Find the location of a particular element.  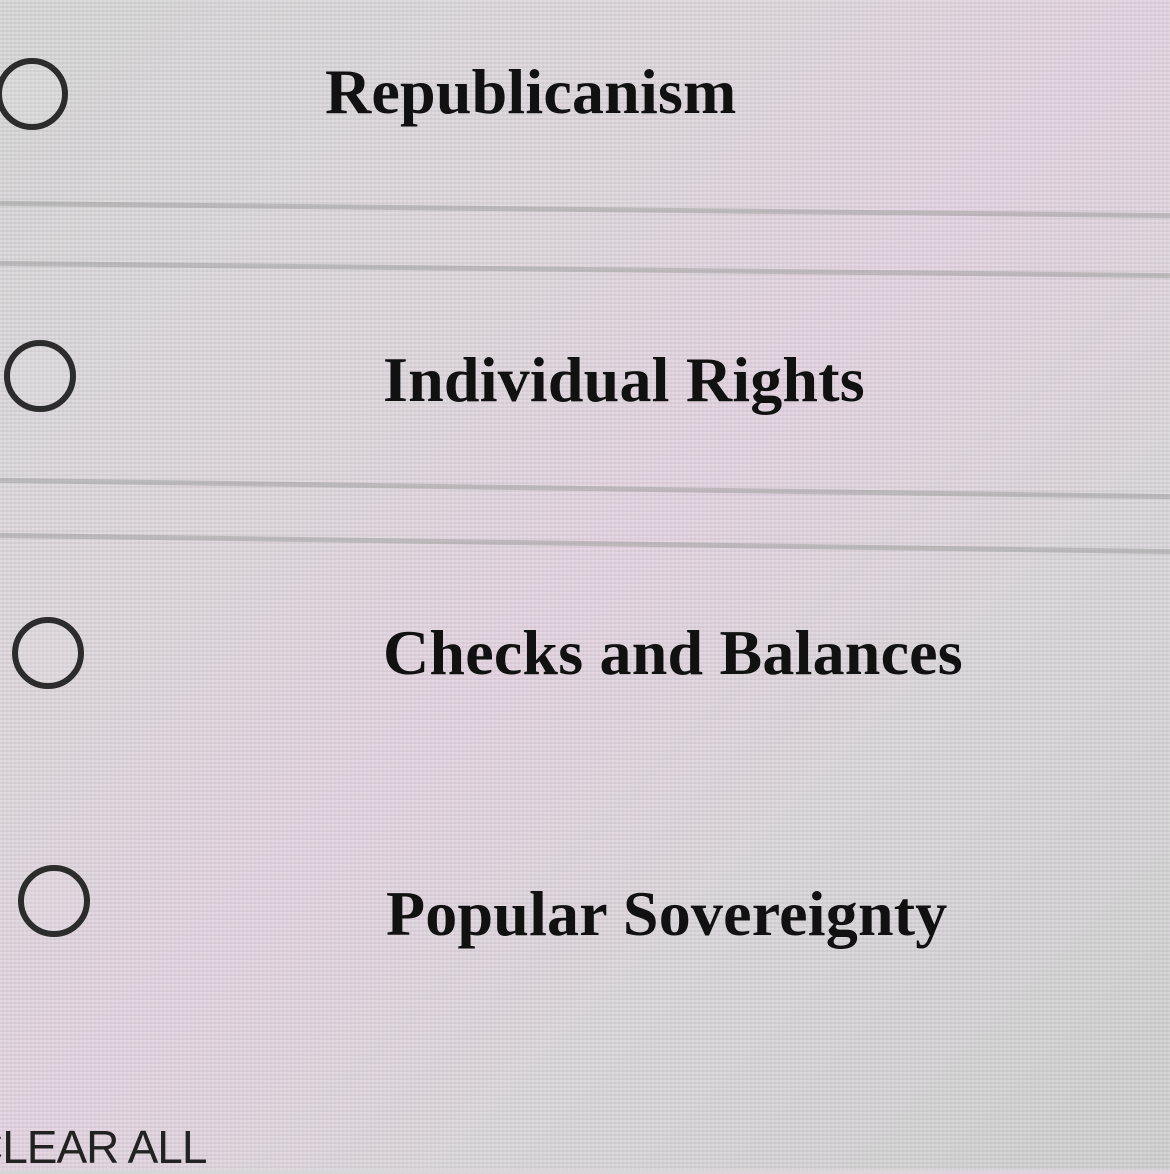

clear-all-button: CLEAR ALL is located at coordinates (103, 1147).